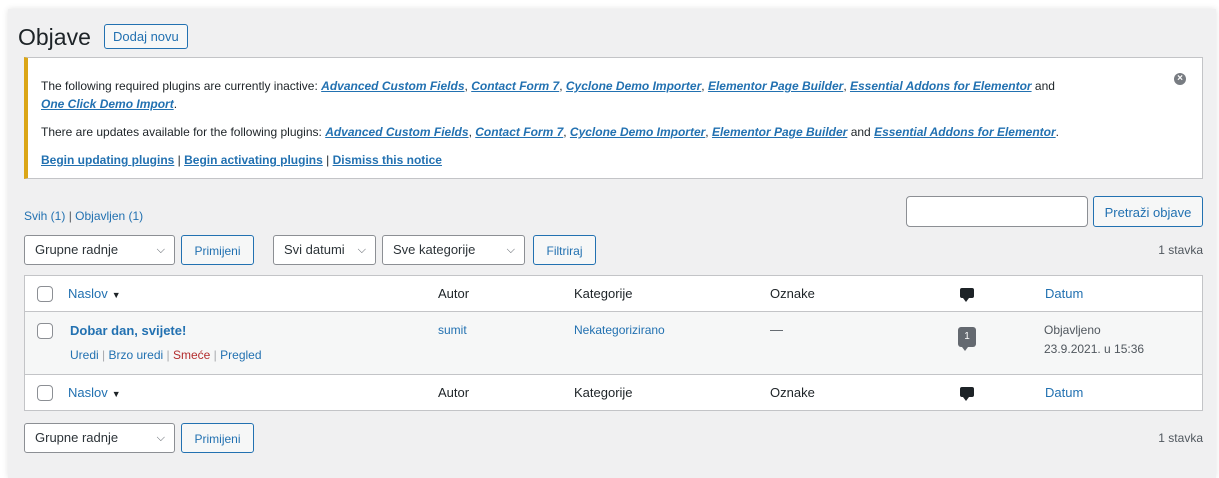 Image resolution: width=1219 pixels, height=478 pixels. Describe the element at coordinates (564, 250) in the screenshot. I see `filter-button: Filtriraj` at that location.